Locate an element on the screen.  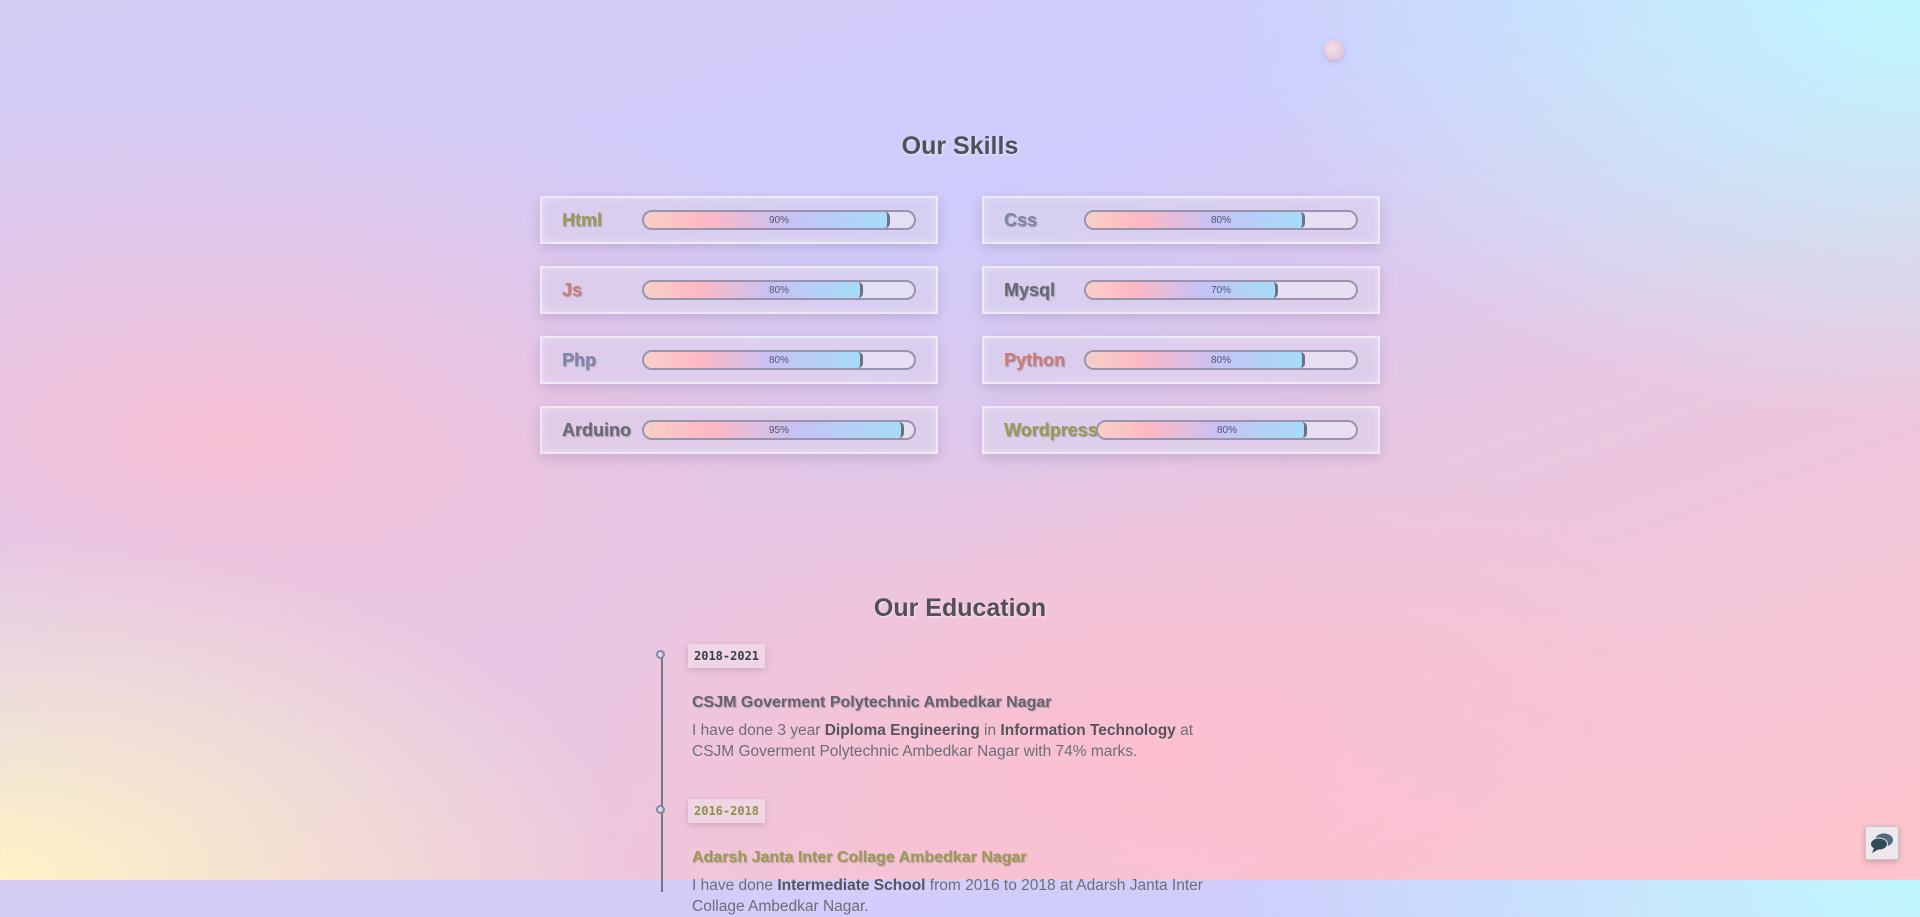
skill-name: Html is located at coordinates (582, 219).